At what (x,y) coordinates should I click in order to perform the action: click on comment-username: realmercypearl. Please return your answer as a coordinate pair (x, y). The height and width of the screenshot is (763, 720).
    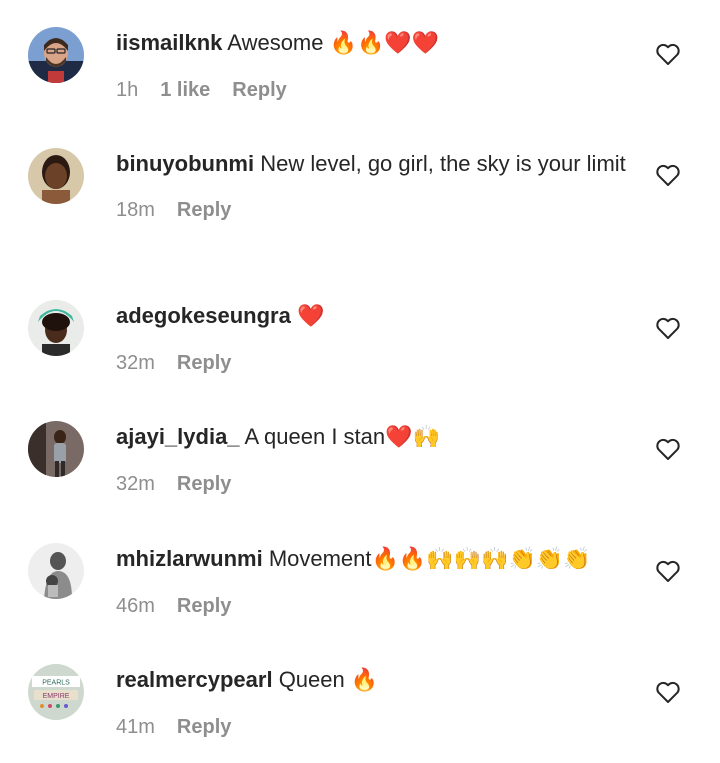
    Looking at the image, I should click on (194, 679).